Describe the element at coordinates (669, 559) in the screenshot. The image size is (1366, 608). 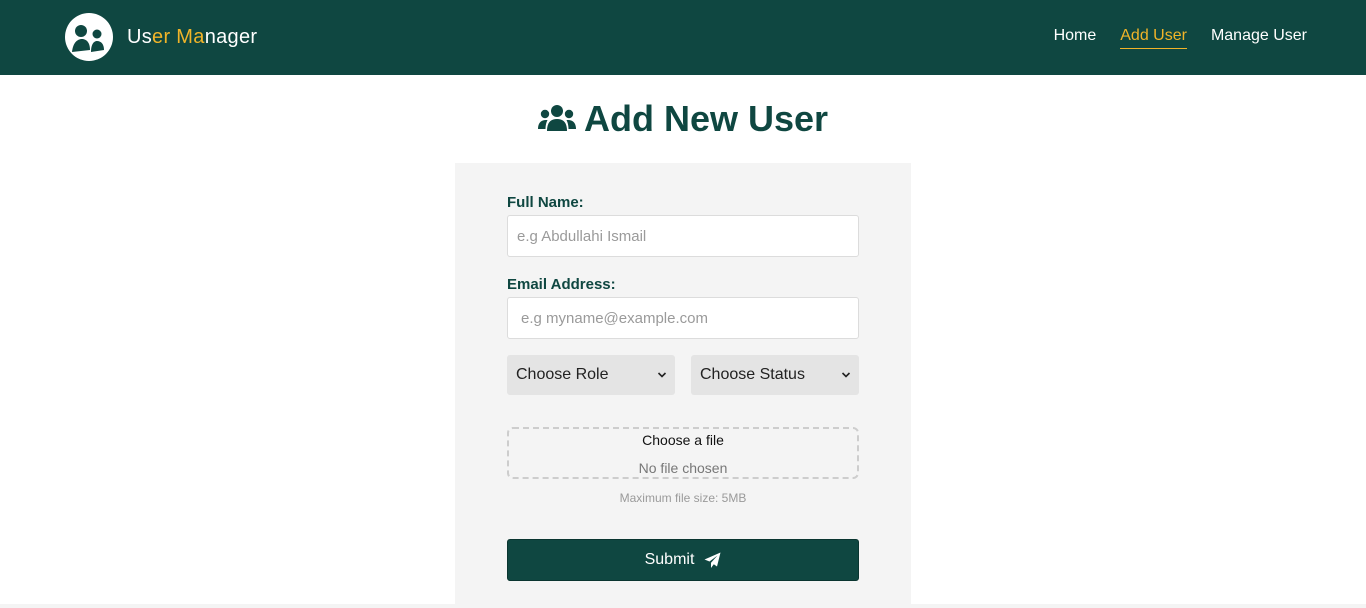
I see `submit-label: Submit` at that location.